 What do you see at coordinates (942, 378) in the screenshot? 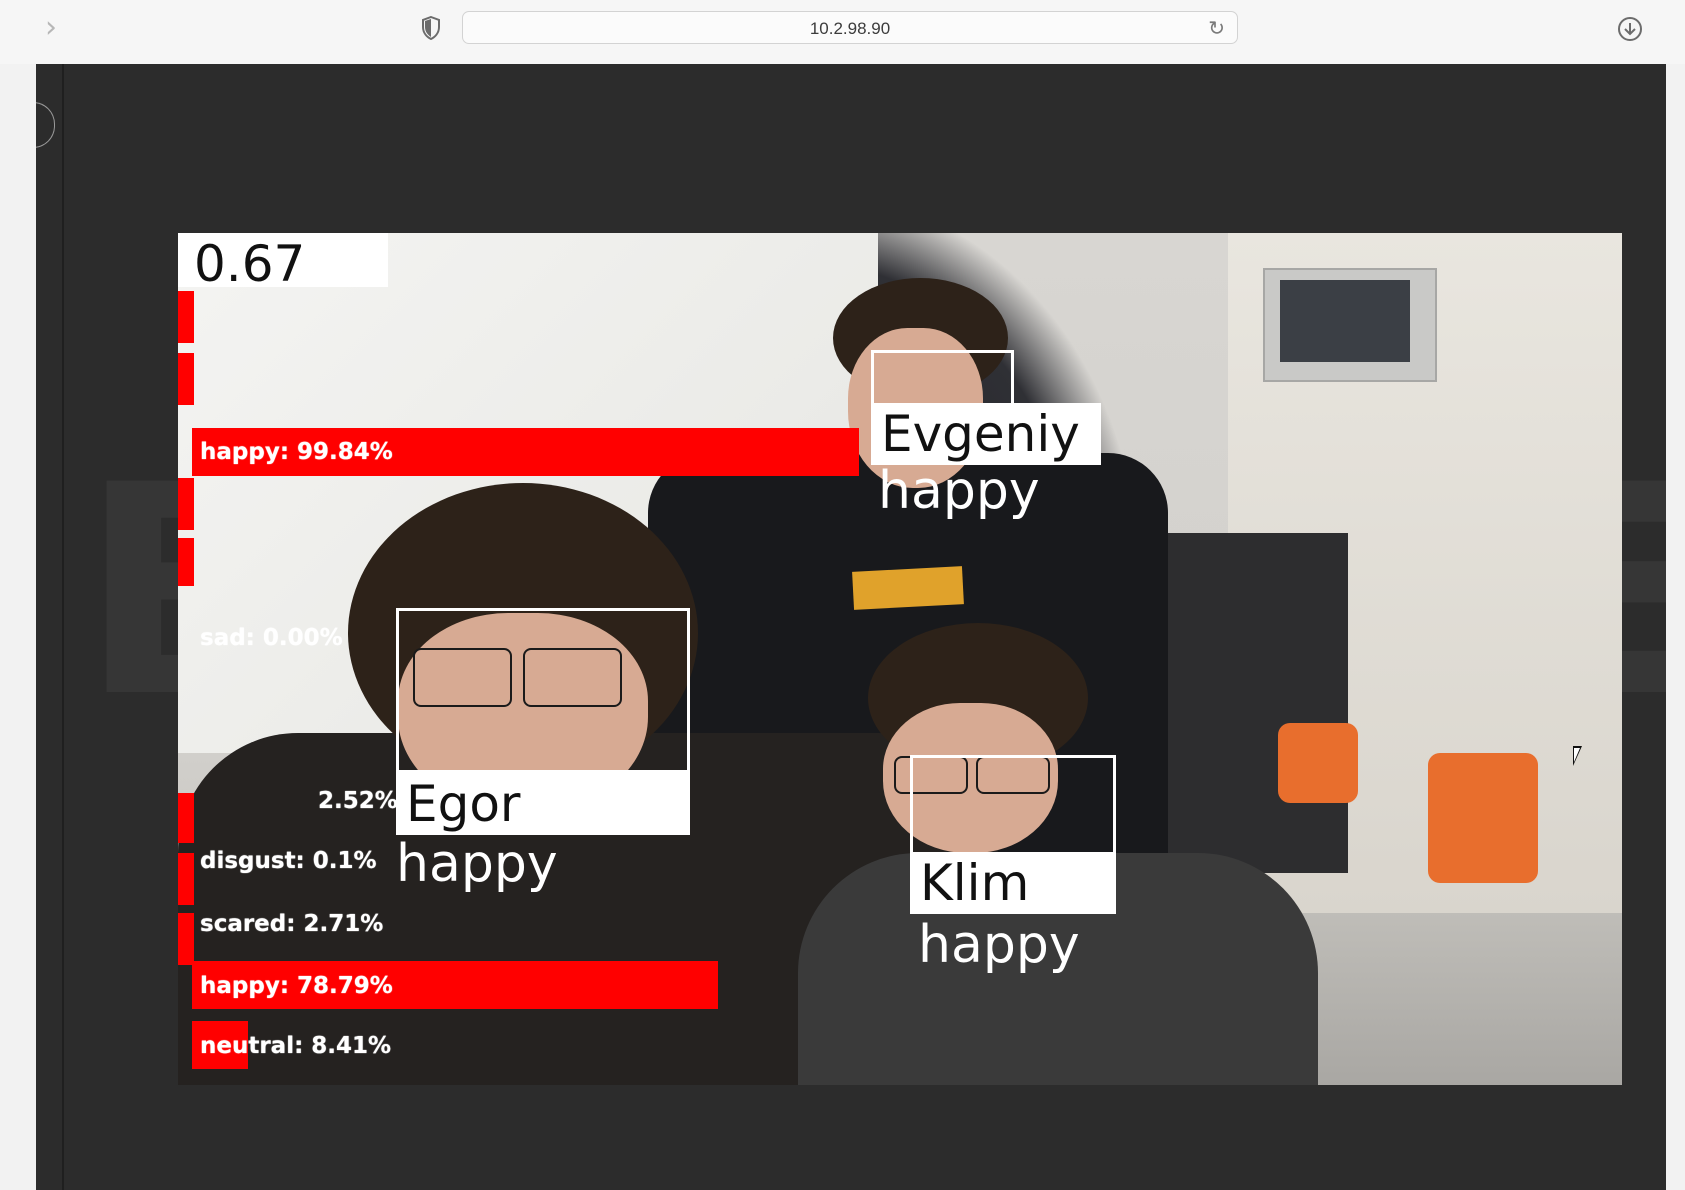
I see `face-box-evgeniy` at bounding box center [942, 378].